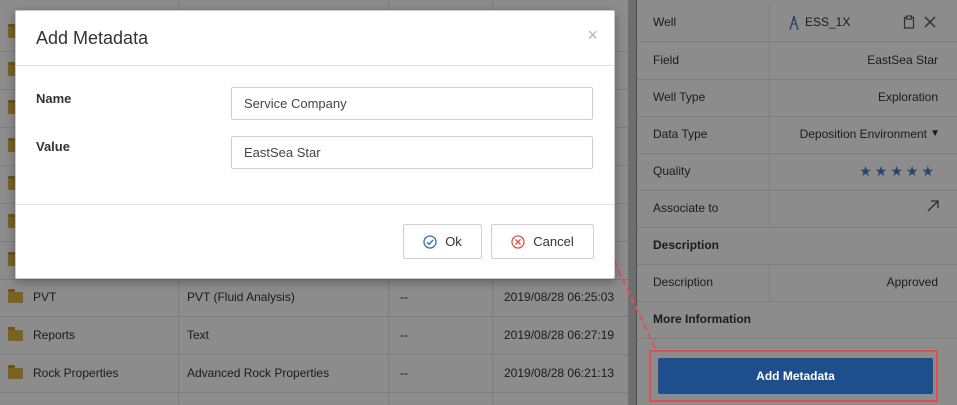 Image resolution: width=957 pixels, height=405 pixels. What do you see at coordinates (442, 241) in the screenshot?
I see `ok-button: Ok` at bounding box center [442, 241].